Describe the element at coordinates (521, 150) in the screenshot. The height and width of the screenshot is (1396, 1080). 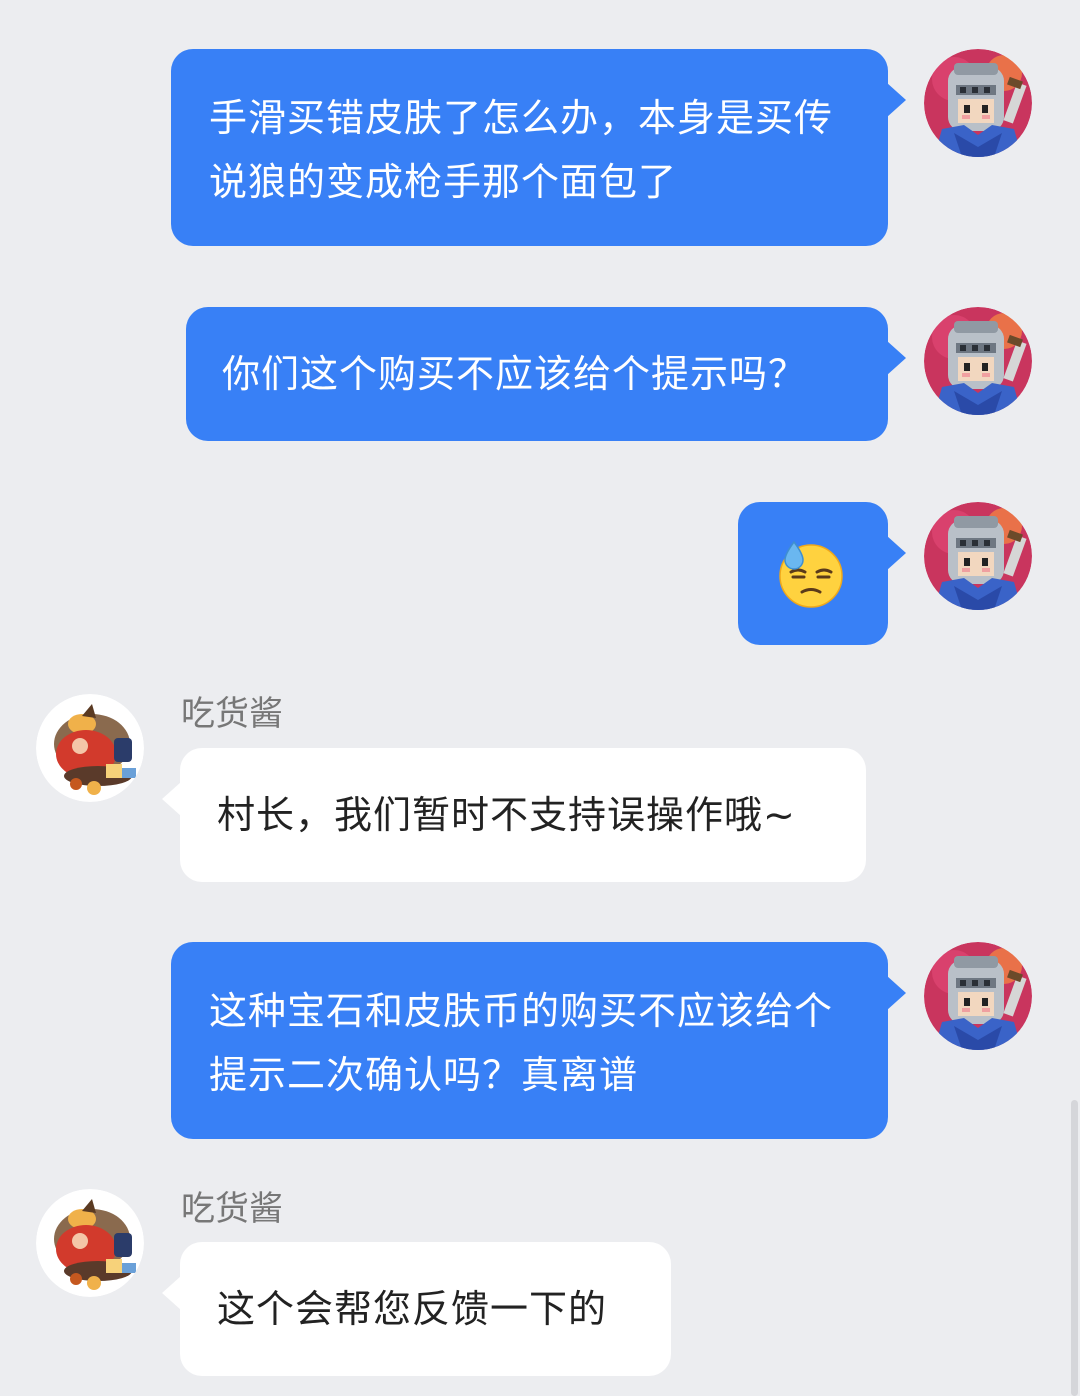
I see `message-text: 手滑买错皮肤了怎么办，本身是买传说狼的变成枪手那个面包了` at that location.